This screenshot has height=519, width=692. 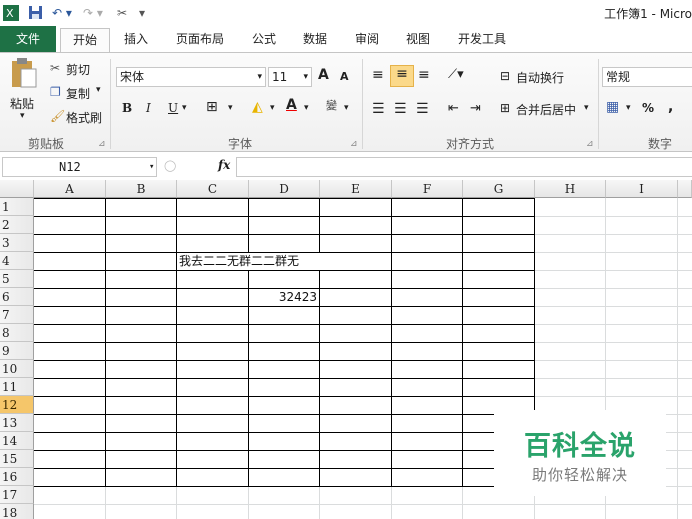 What do you see at coordinates (456, 74) in the screenshot?
I see `orientation-icon: ⟋▾` at bounding box center [456, 74].